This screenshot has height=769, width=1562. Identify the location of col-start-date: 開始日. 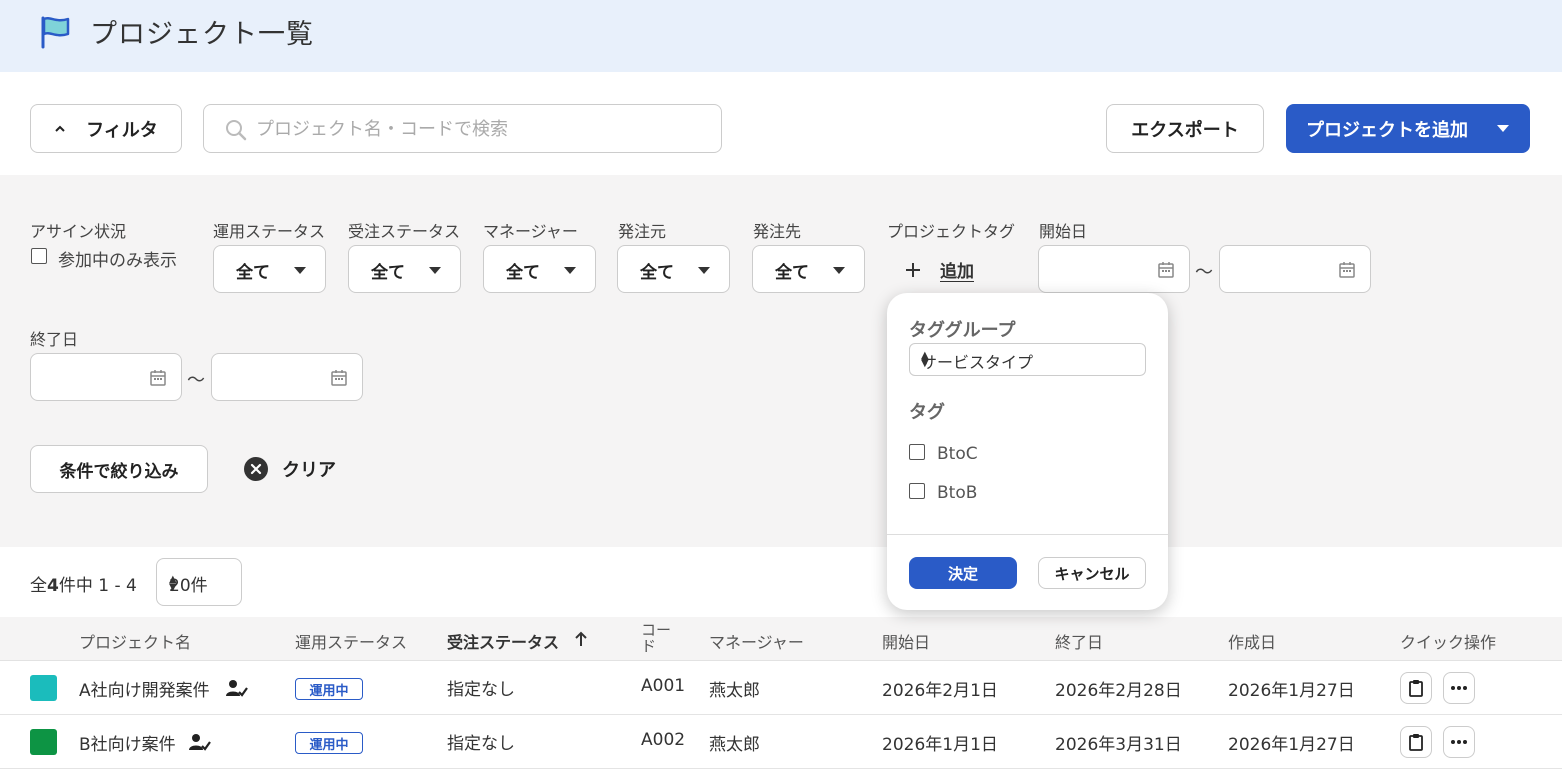
(906, 641).